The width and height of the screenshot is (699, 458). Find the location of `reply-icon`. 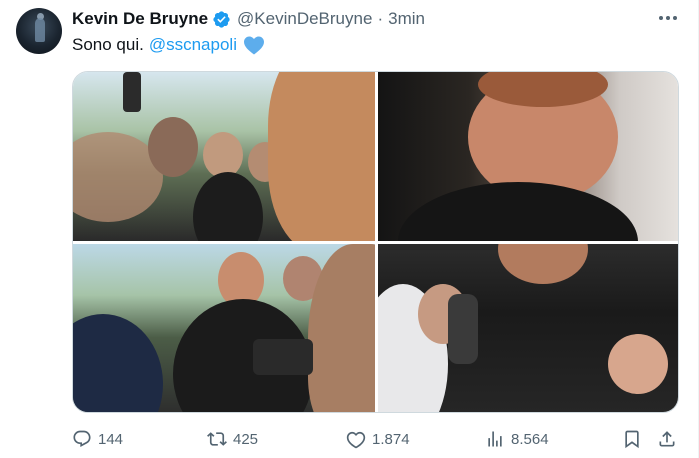

reply-icon is located at coordinates (82, 438).